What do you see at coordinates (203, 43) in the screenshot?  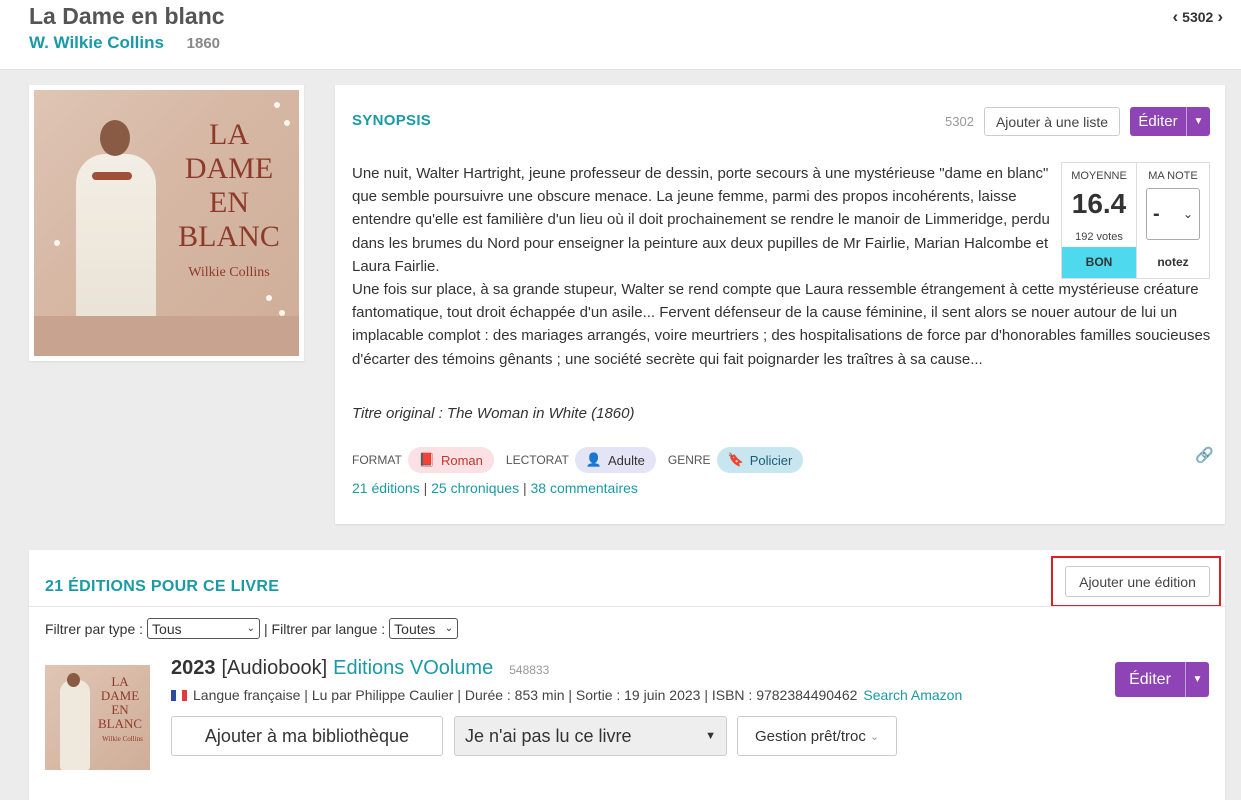 I see `publication-year: 1860` at bounding box center [203, 43].